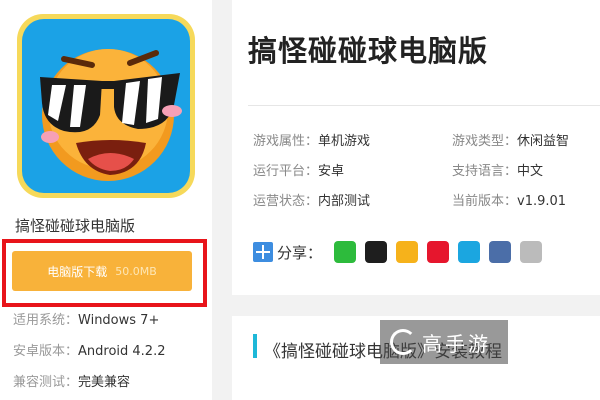 Image resolution: width=600 pixels, height=400 pixels. I want to click on attr-value: 单机游戏, so click(344, 141).